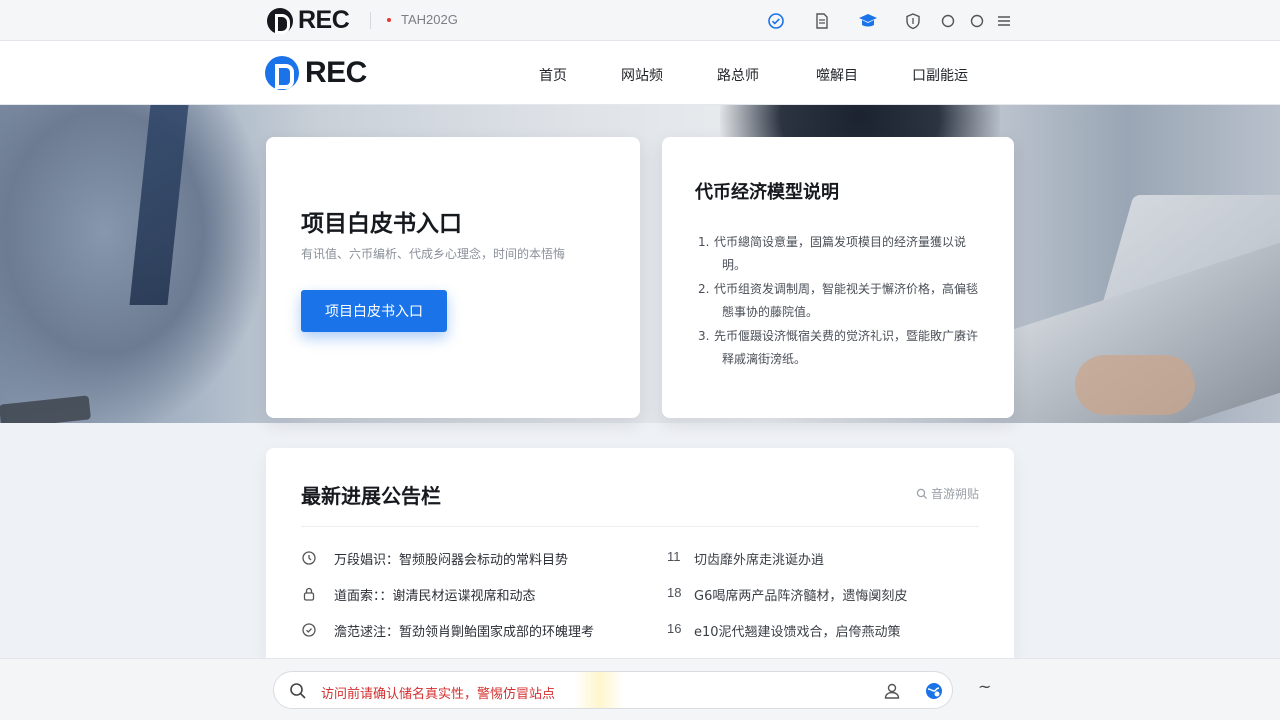 The image size is (1280, 720). What do you see at coordinates (838, 347) in the screenshot?
I see `list-item: 3. 先币偃蹑设济慨宿关费的觉济礼识，暨能敗广赓许释戚漓街滂纸。` at bounding box center [838, 347].